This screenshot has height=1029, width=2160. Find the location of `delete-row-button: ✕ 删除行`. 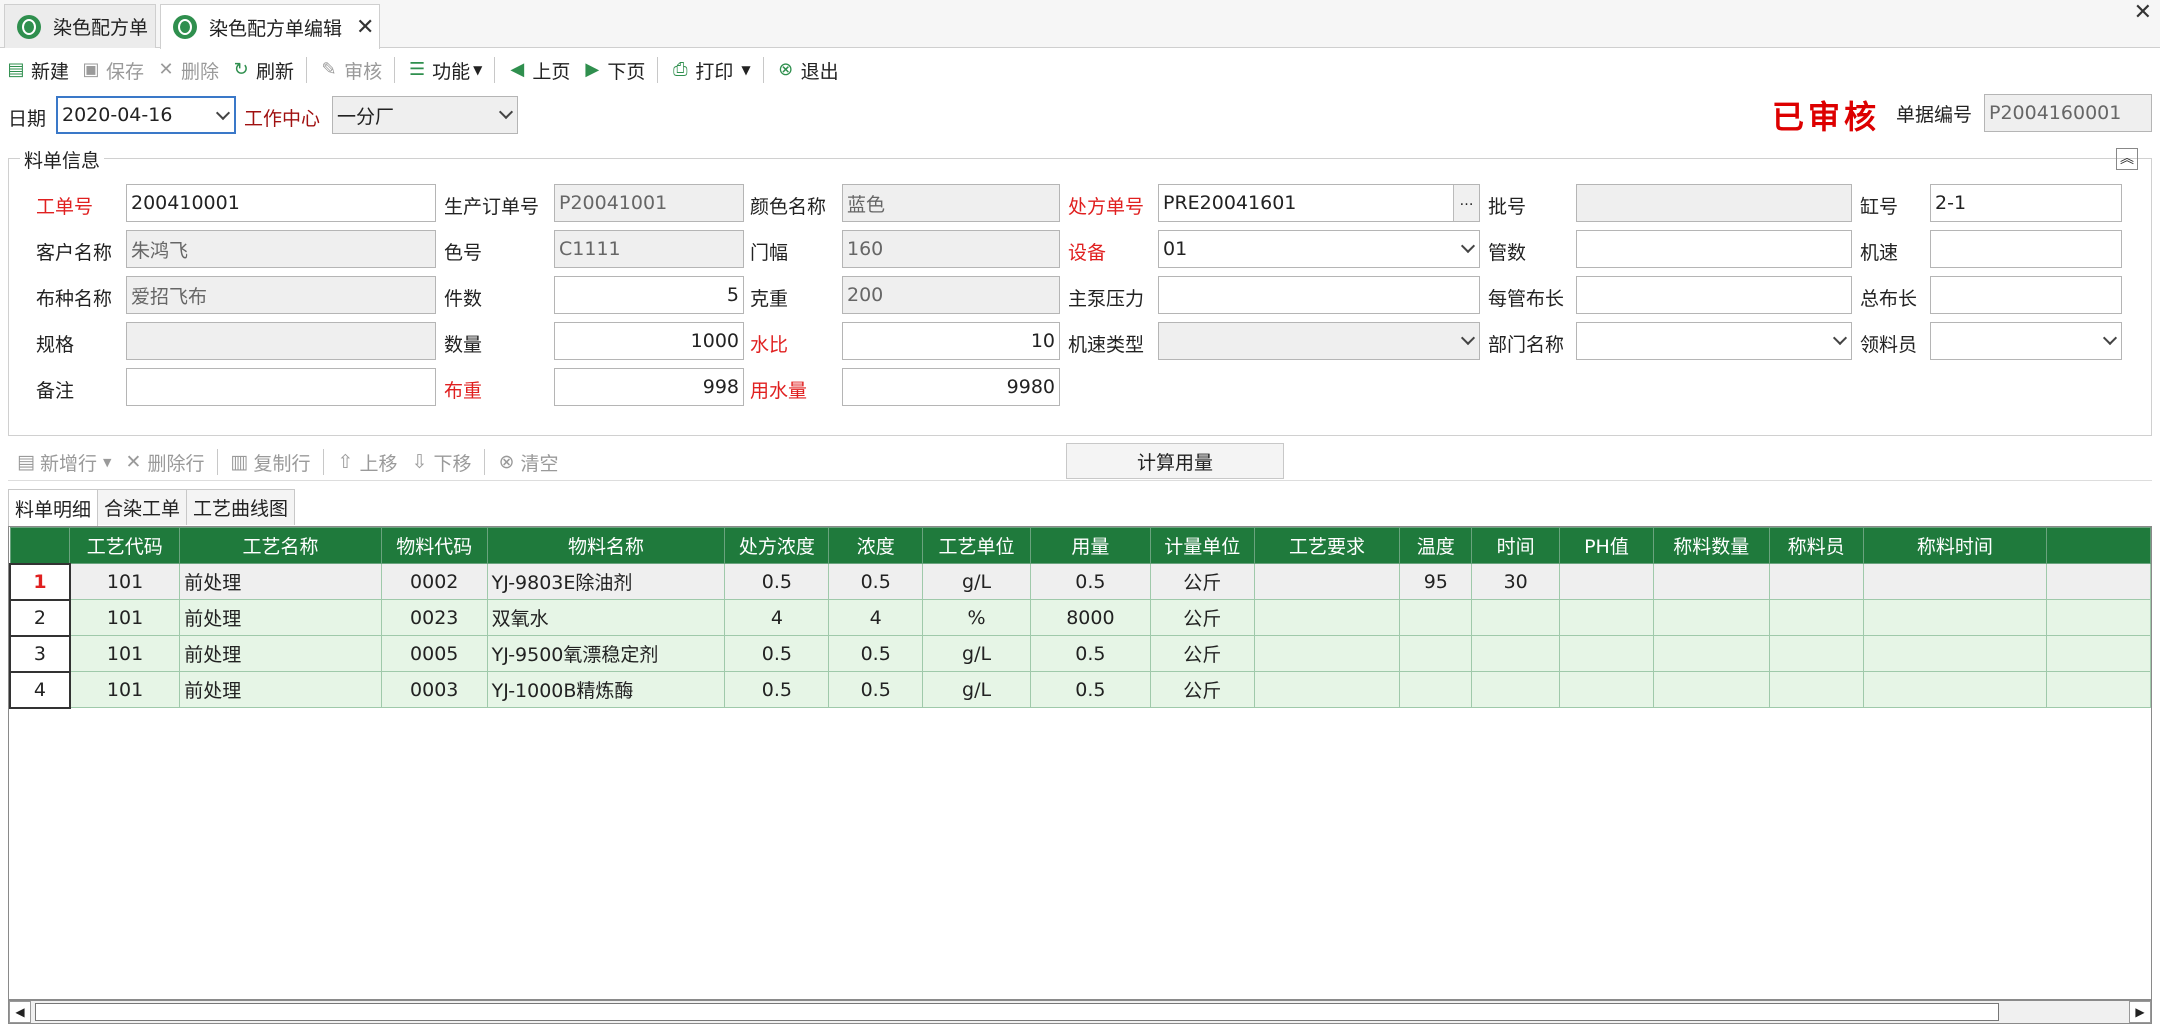

delete-row-button: ✕ 删除行 is located at coordinates (164, 462).